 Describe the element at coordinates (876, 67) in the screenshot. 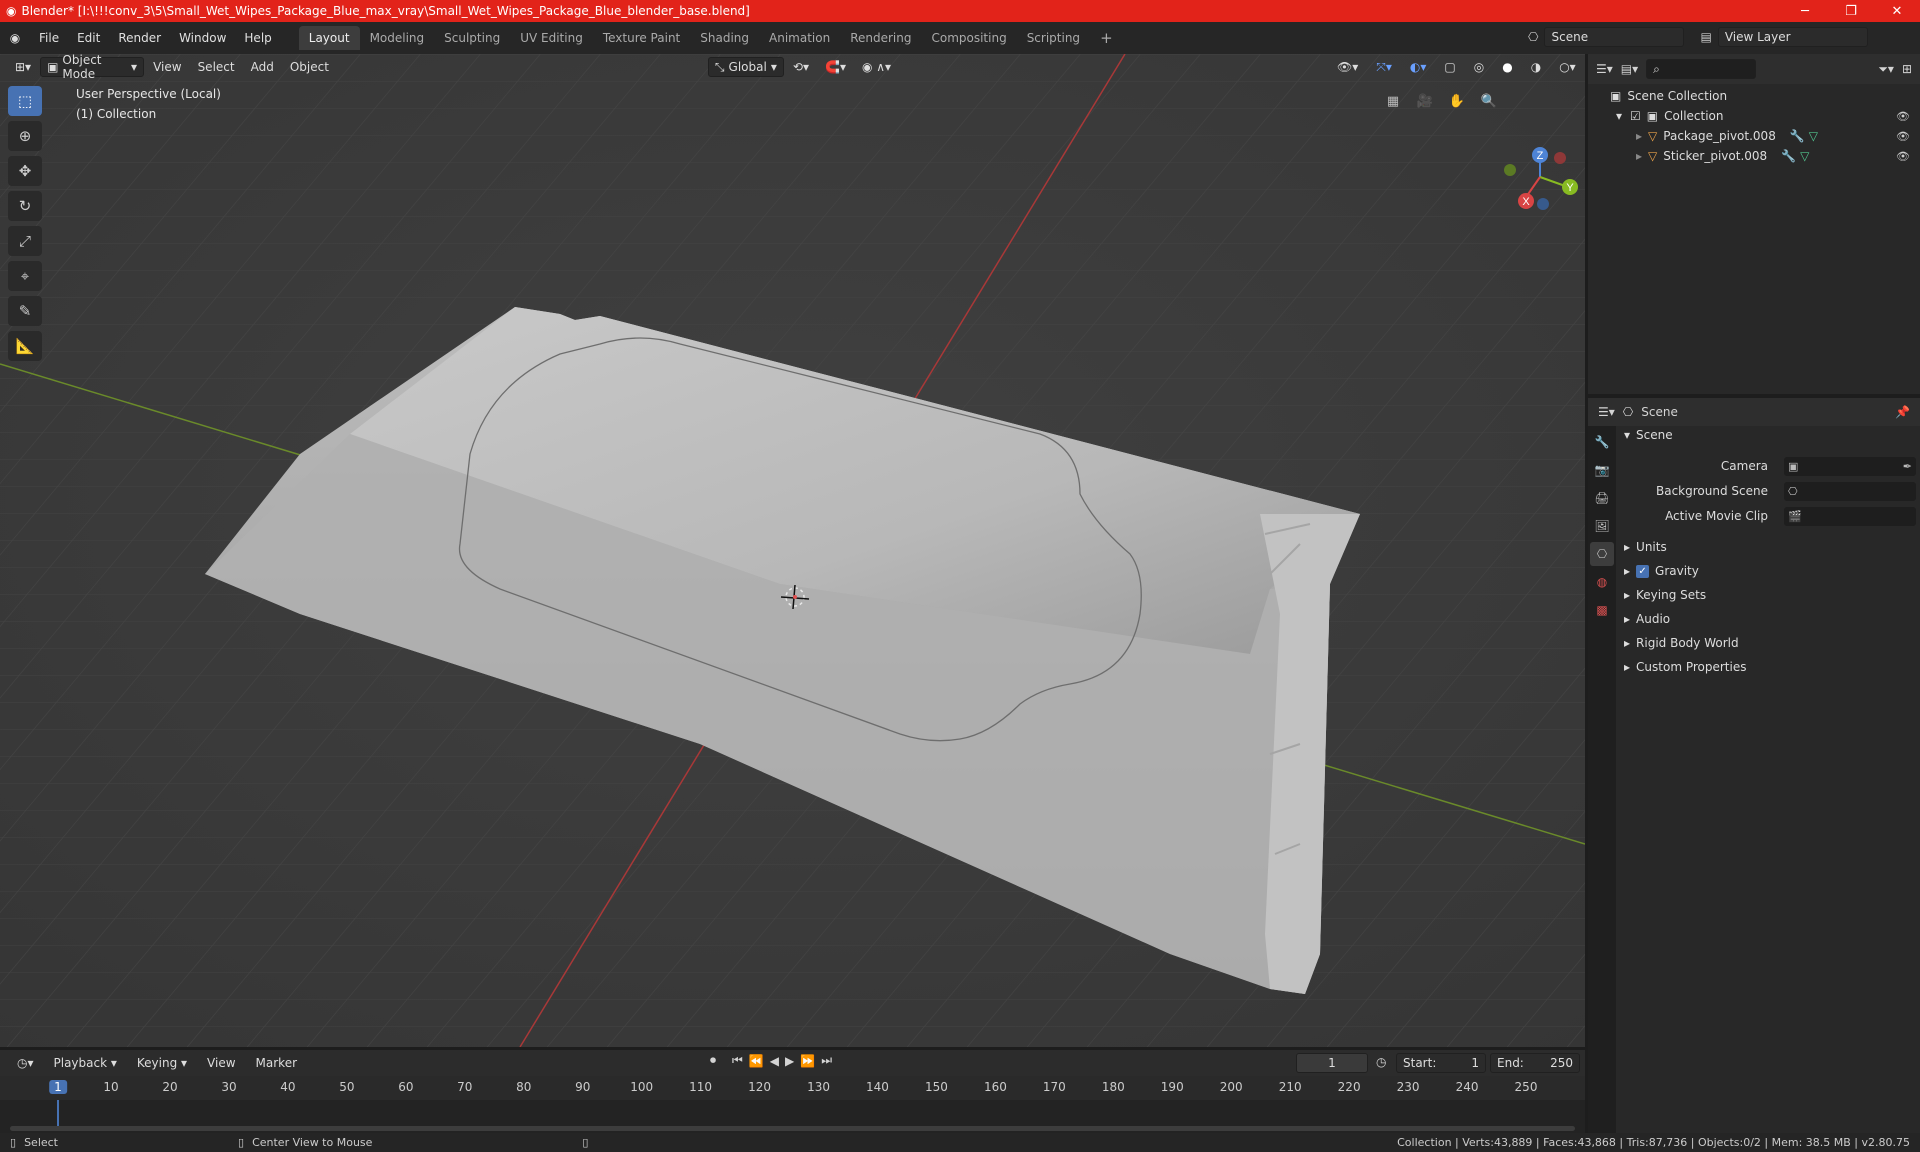

I see `proportional-edit-icon: ◉ ∧▾` at that location.